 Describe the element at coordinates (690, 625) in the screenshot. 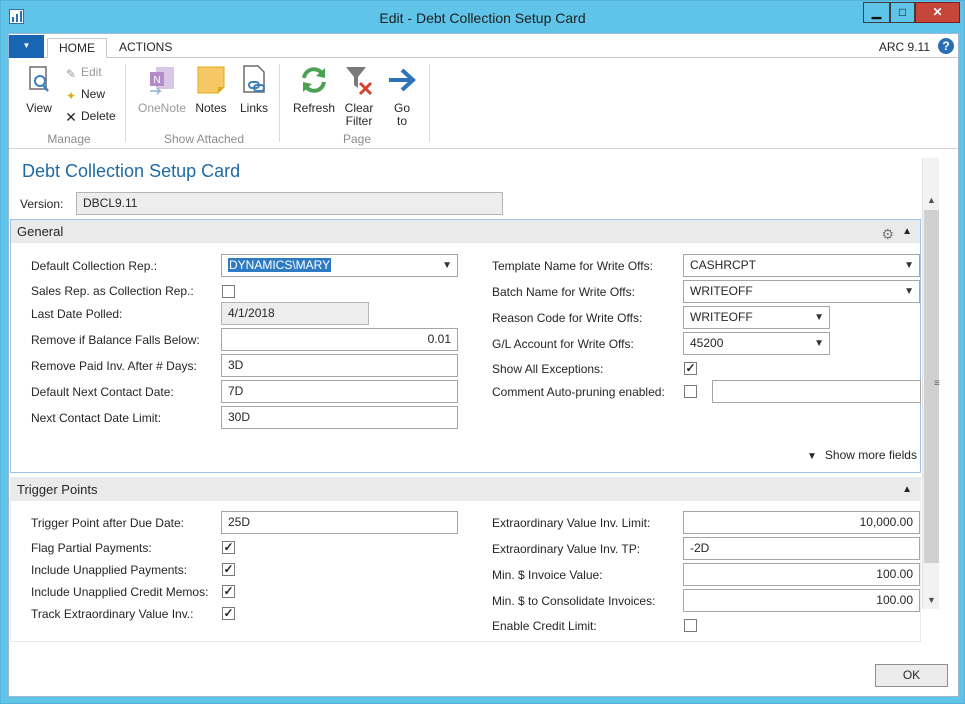

I see `enable-credit-limit-checkbox` at that location.